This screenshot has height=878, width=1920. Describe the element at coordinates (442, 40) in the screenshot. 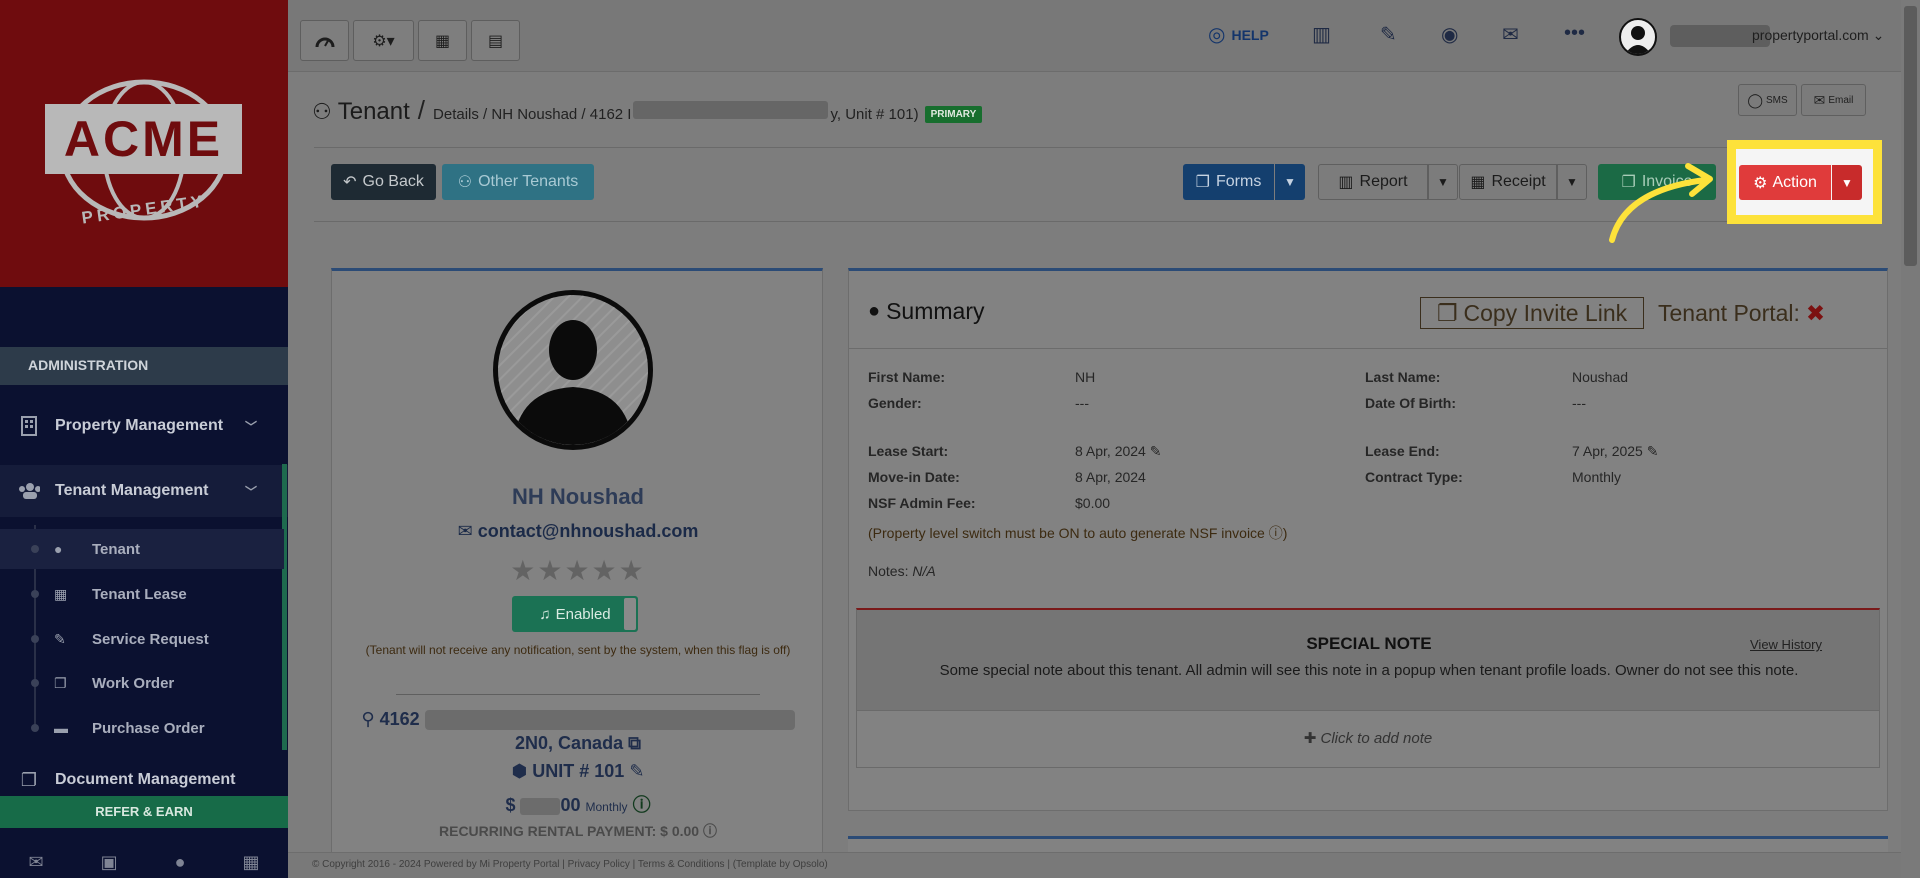

I see `calendar-button: ▦` at that location.